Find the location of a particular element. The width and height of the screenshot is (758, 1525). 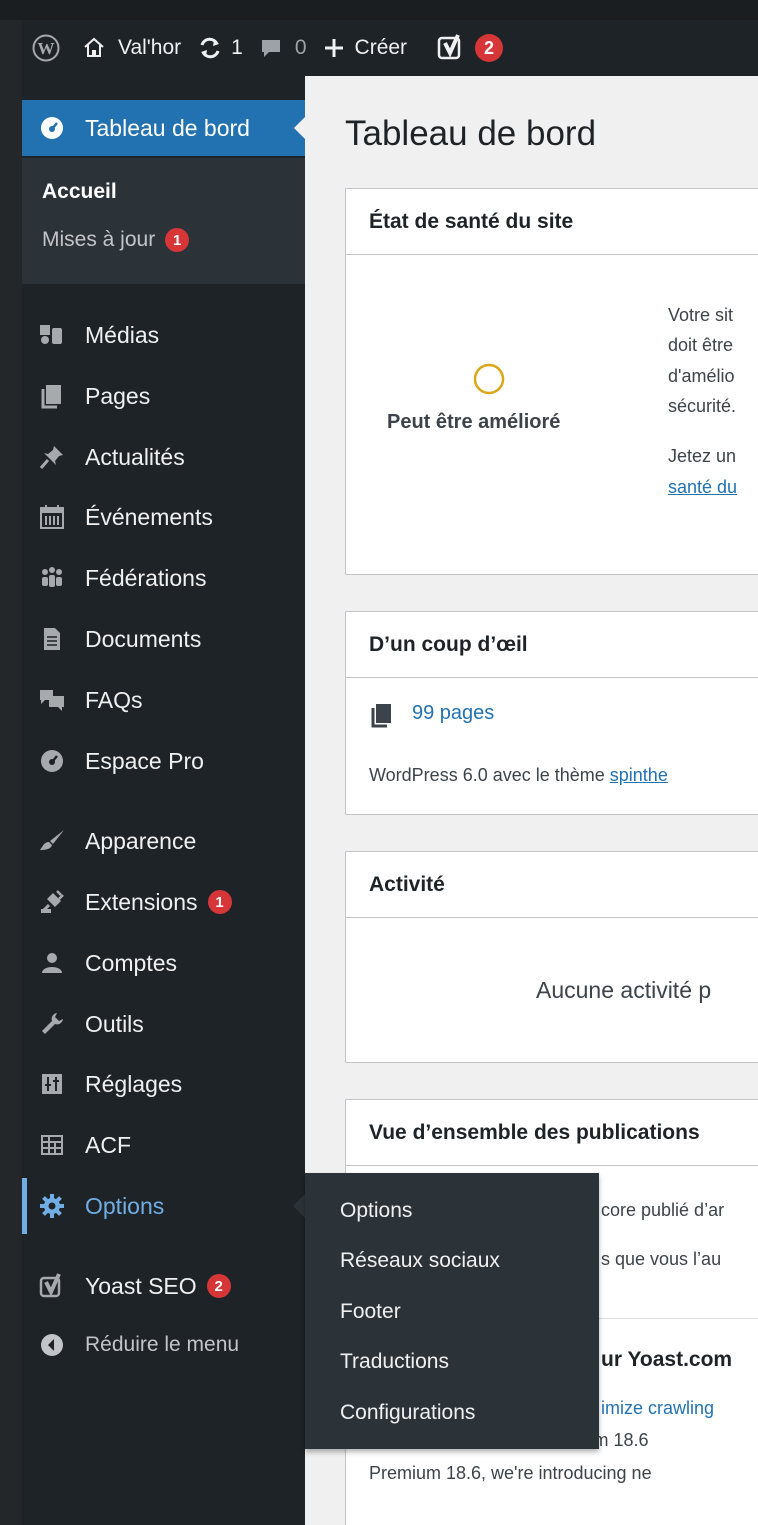

sidebar-item-label: FAQs is located at coordinates (114, 699).